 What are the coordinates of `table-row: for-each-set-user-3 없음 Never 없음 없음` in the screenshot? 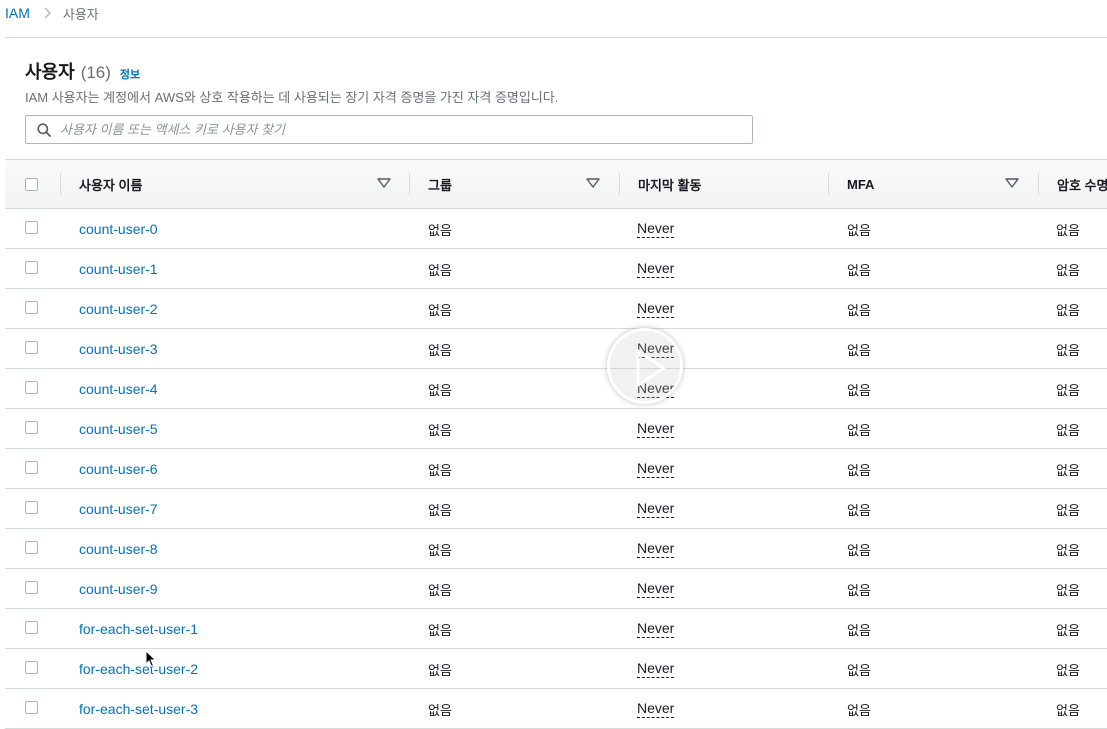 It's located at (556, 709).